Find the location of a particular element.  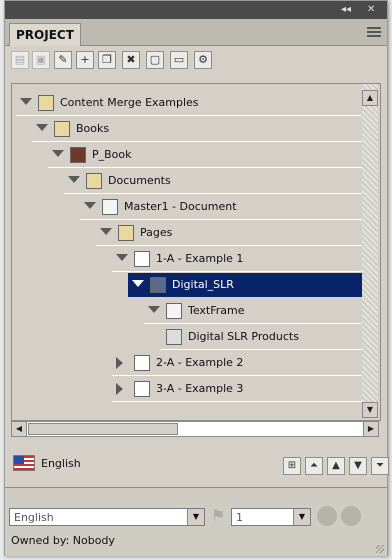

tree-node-label: Master1 - Document is located at coordinates (180, 206).